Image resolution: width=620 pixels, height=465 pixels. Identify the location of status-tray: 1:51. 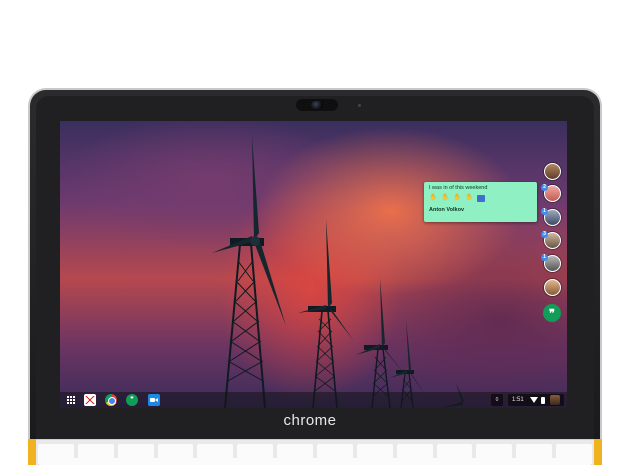
(536, 400).